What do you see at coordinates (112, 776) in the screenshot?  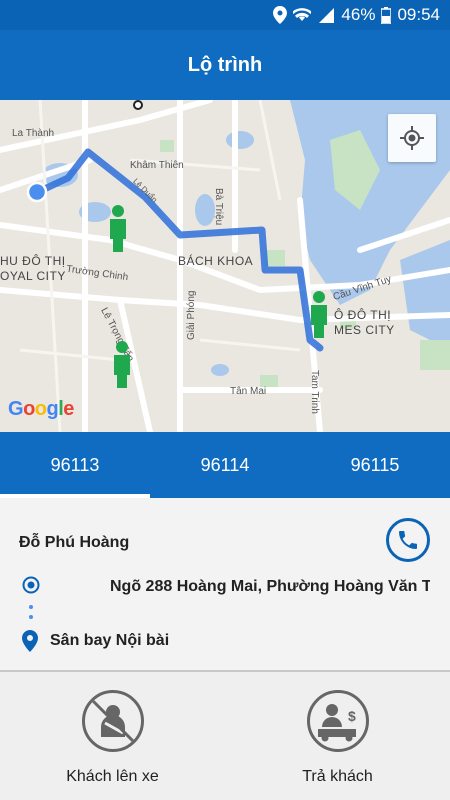 I see `passenger-boarded-label: Khách lên xe` at bounding box center [112, 776].